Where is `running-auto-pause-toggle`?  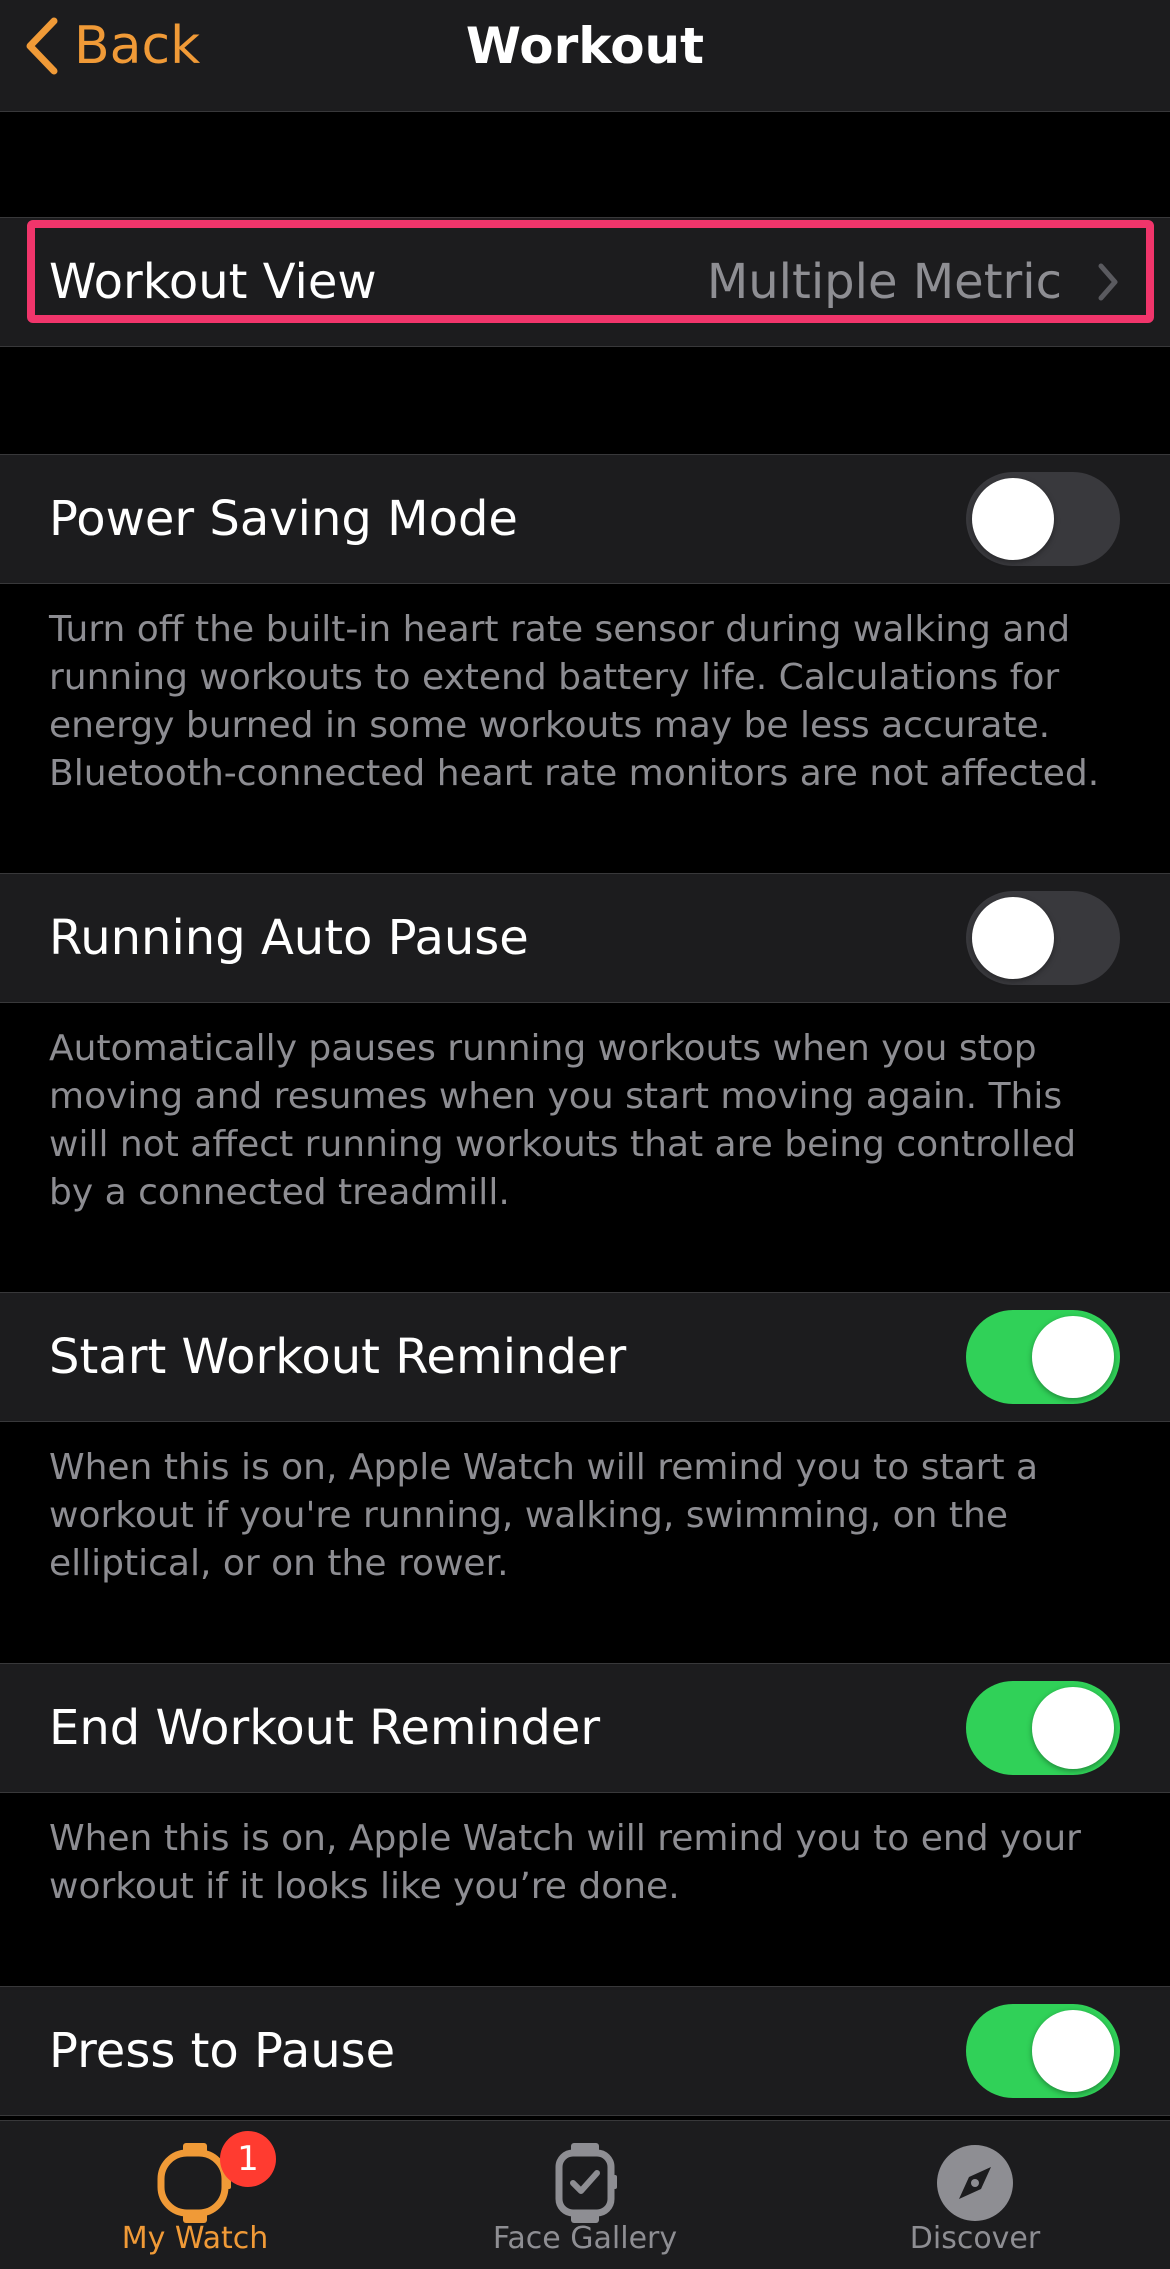
running-auto-pause-toggle is located at coordinates (1043, 938).